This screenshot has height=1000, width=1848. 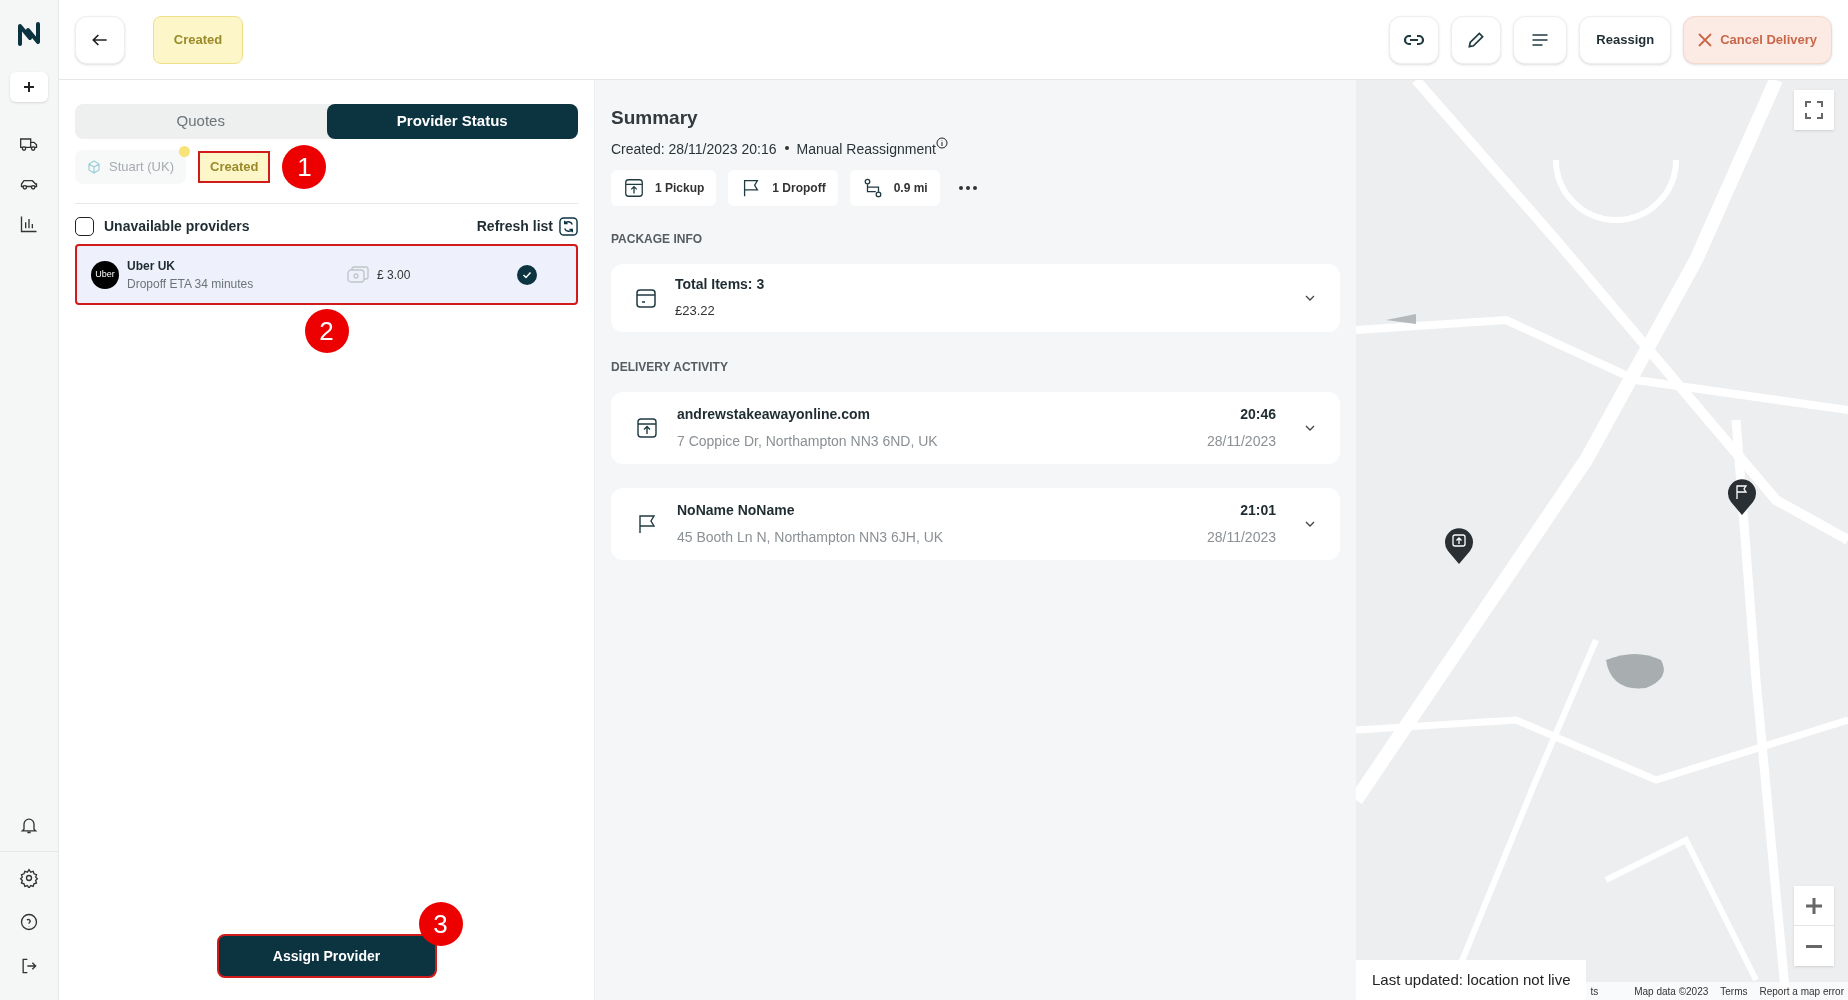 What do you see at coordinates (694, 149) in the screenshot?
I see `created-date: Created: 28/11/2023 20:16` at bounding box center [694, 149].